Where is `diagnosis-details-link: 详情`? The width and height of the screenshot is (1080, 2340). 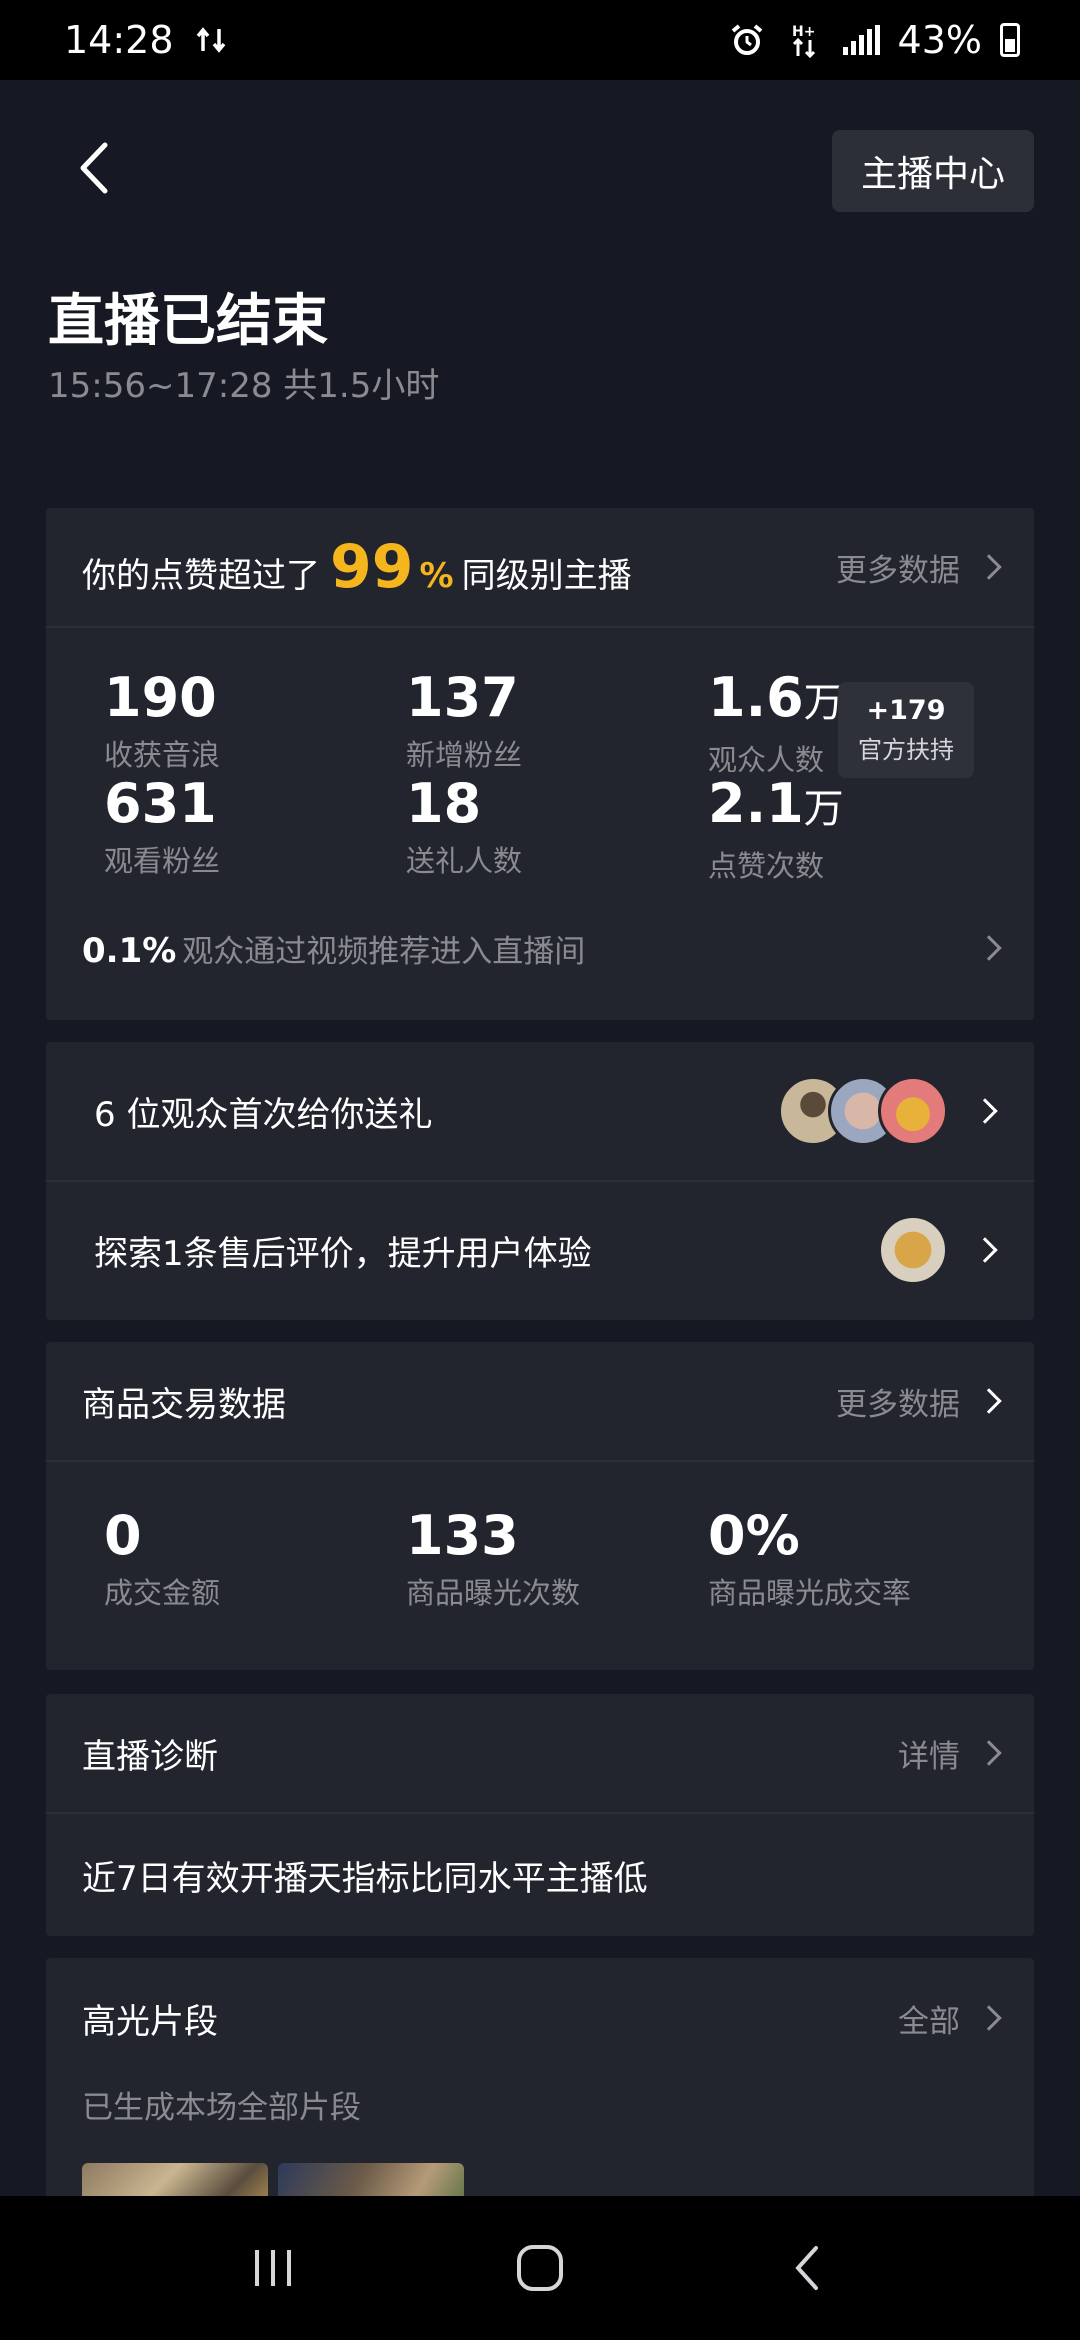 diagnosis-details-link: 详情 is located at coordinates (950, 1753).